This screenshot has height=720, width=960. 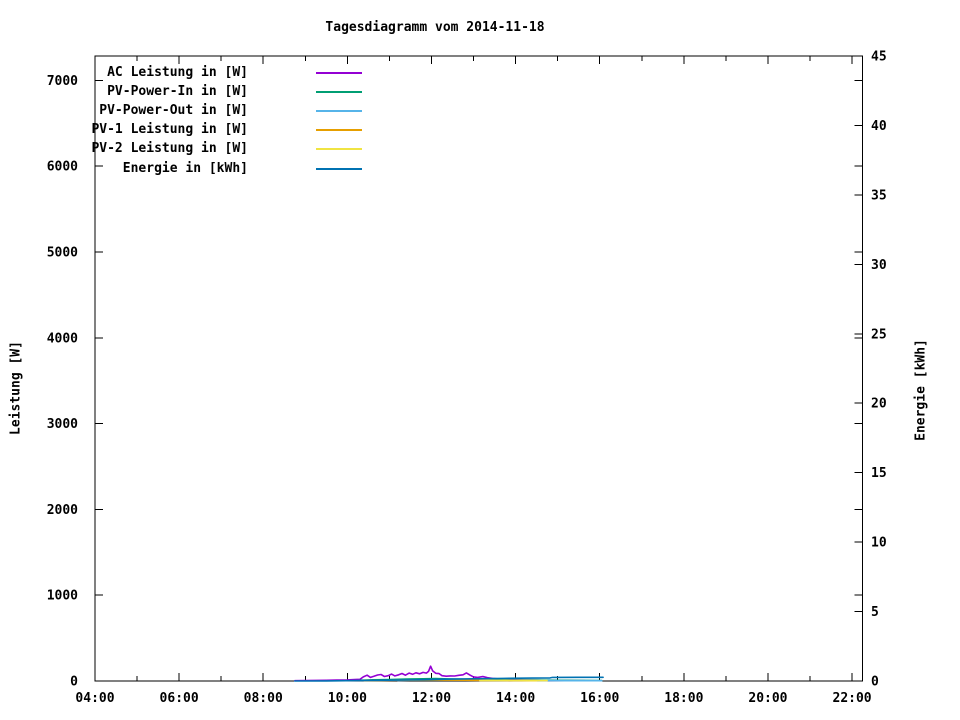 What do you see at coordinates (347, 698) in the screenshot?
I see `x-tick-label: 10:00` at bounding box center [347, 698].